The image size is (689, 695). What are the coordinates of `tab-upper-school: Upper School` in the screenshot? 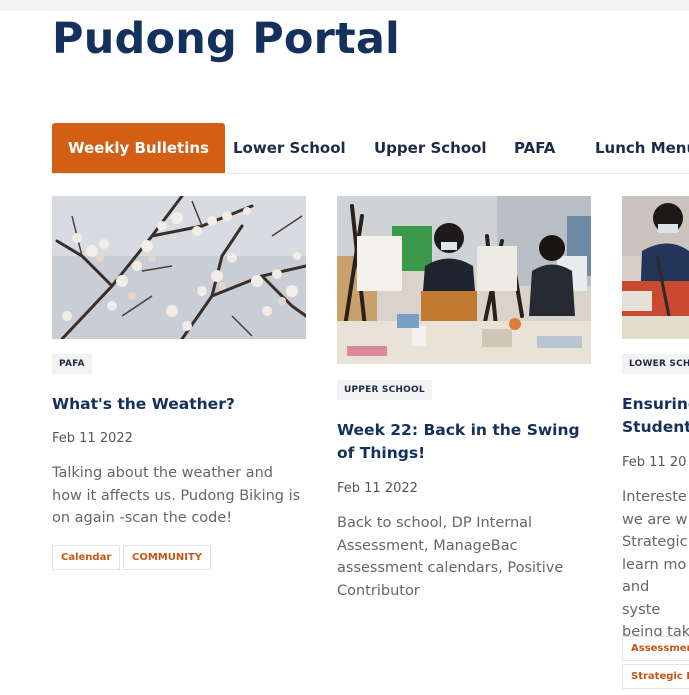 It's located at (430, 148).